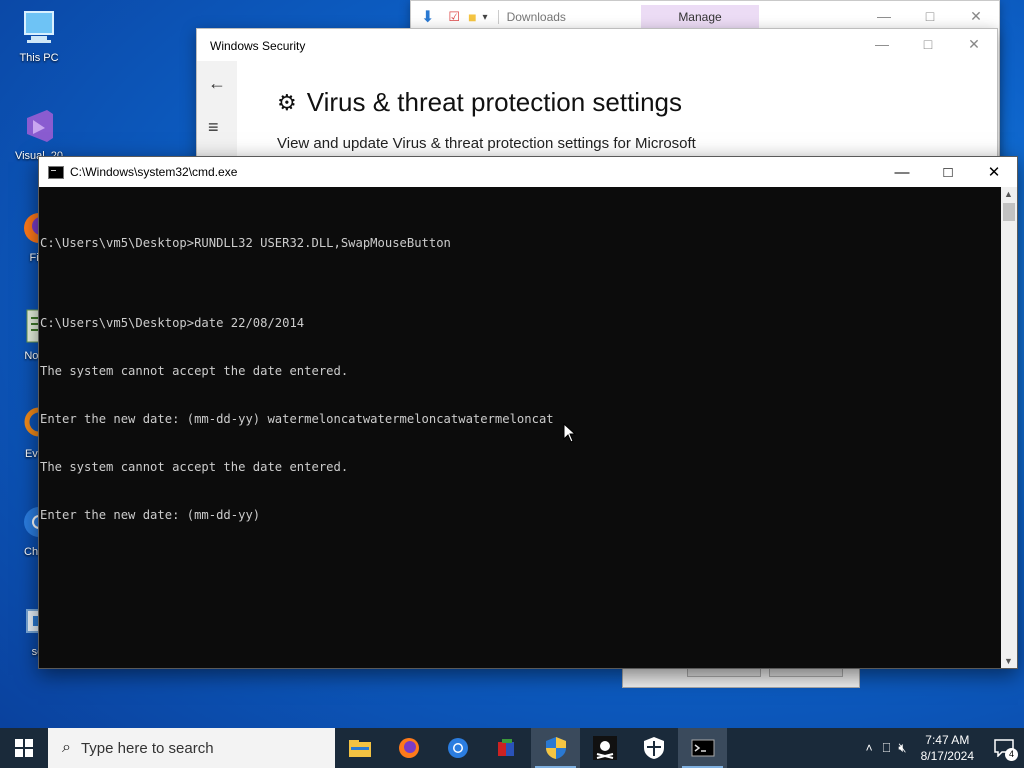 The width and height of the screenshot is (1024, 768). What do you see at coordinates (147, 748) in the screenshot?
I see `search-placeholder: Type here to search` at bounding box center [147, 748].